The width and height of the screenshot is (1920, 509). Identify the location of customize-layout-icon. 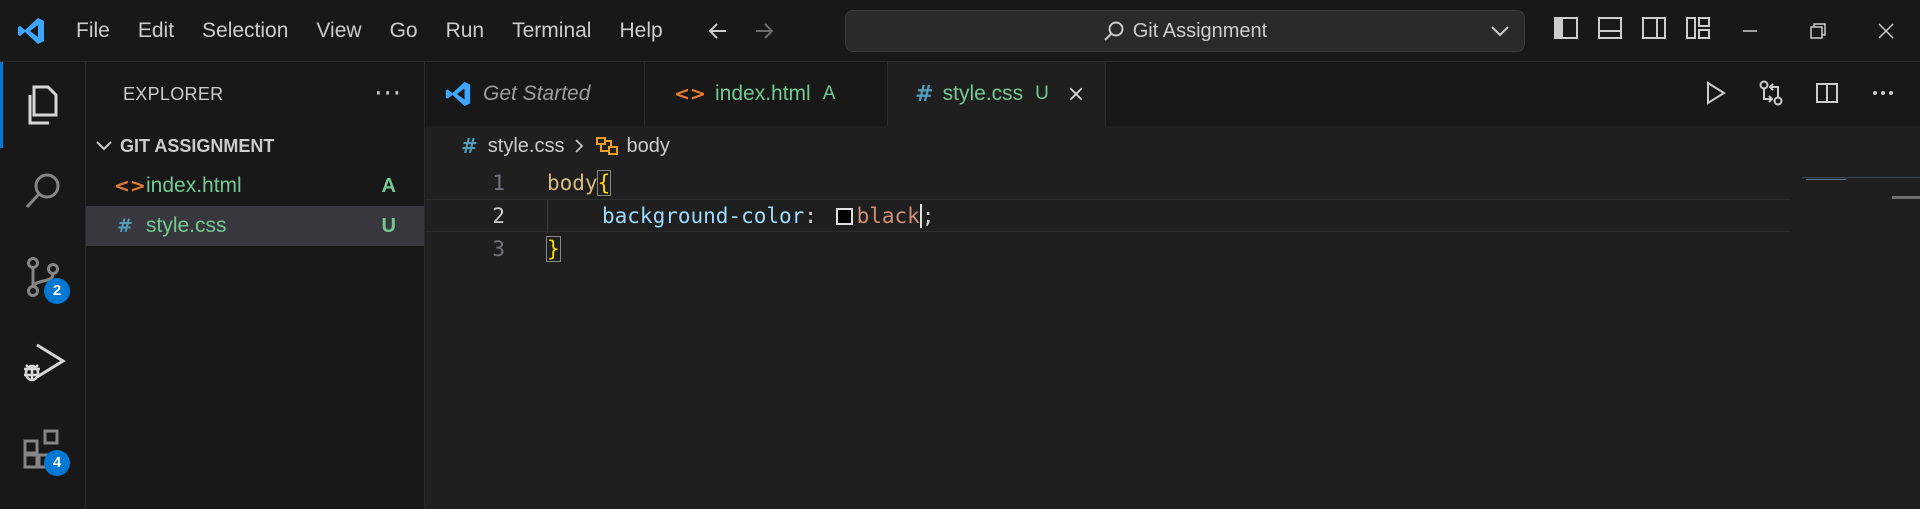
(1698, 28).